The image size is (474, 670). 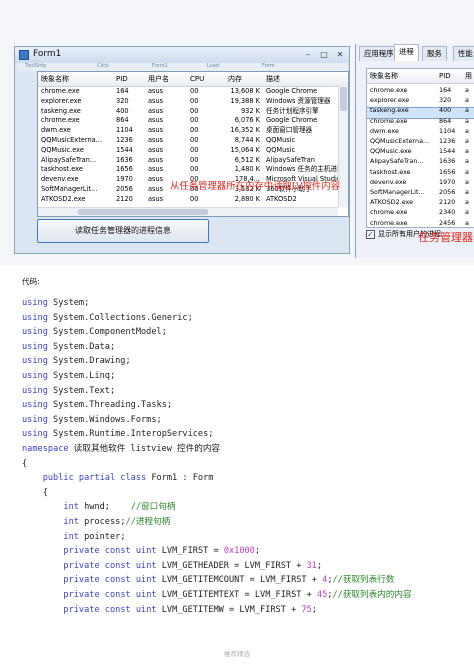 What do you see at coordinates (420, 100) in the screenshot?
I see `table-row: explorer.exe 320 a` at bounding box center [420, 100].